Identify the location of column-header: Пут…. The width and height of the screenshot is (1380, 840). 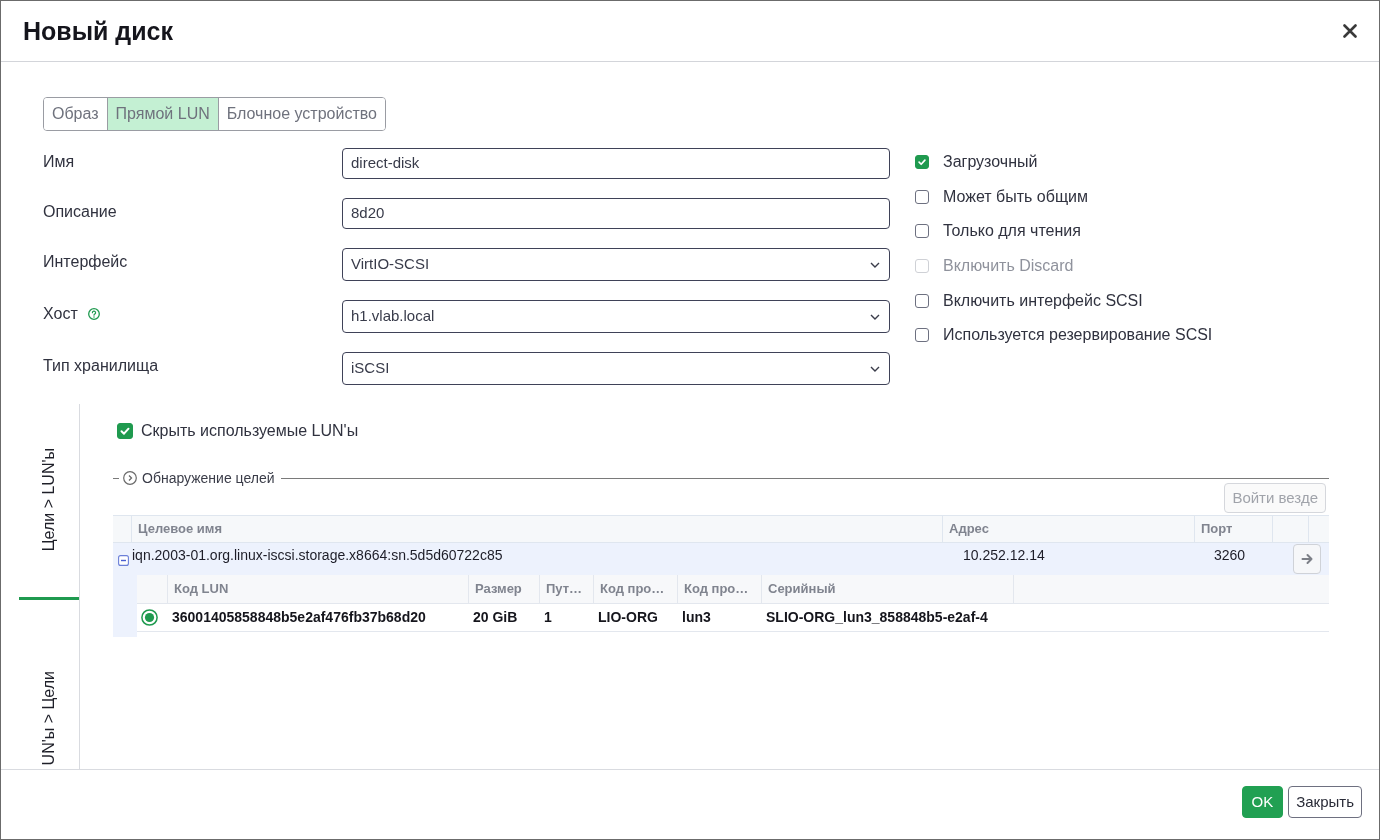
(564, 589).